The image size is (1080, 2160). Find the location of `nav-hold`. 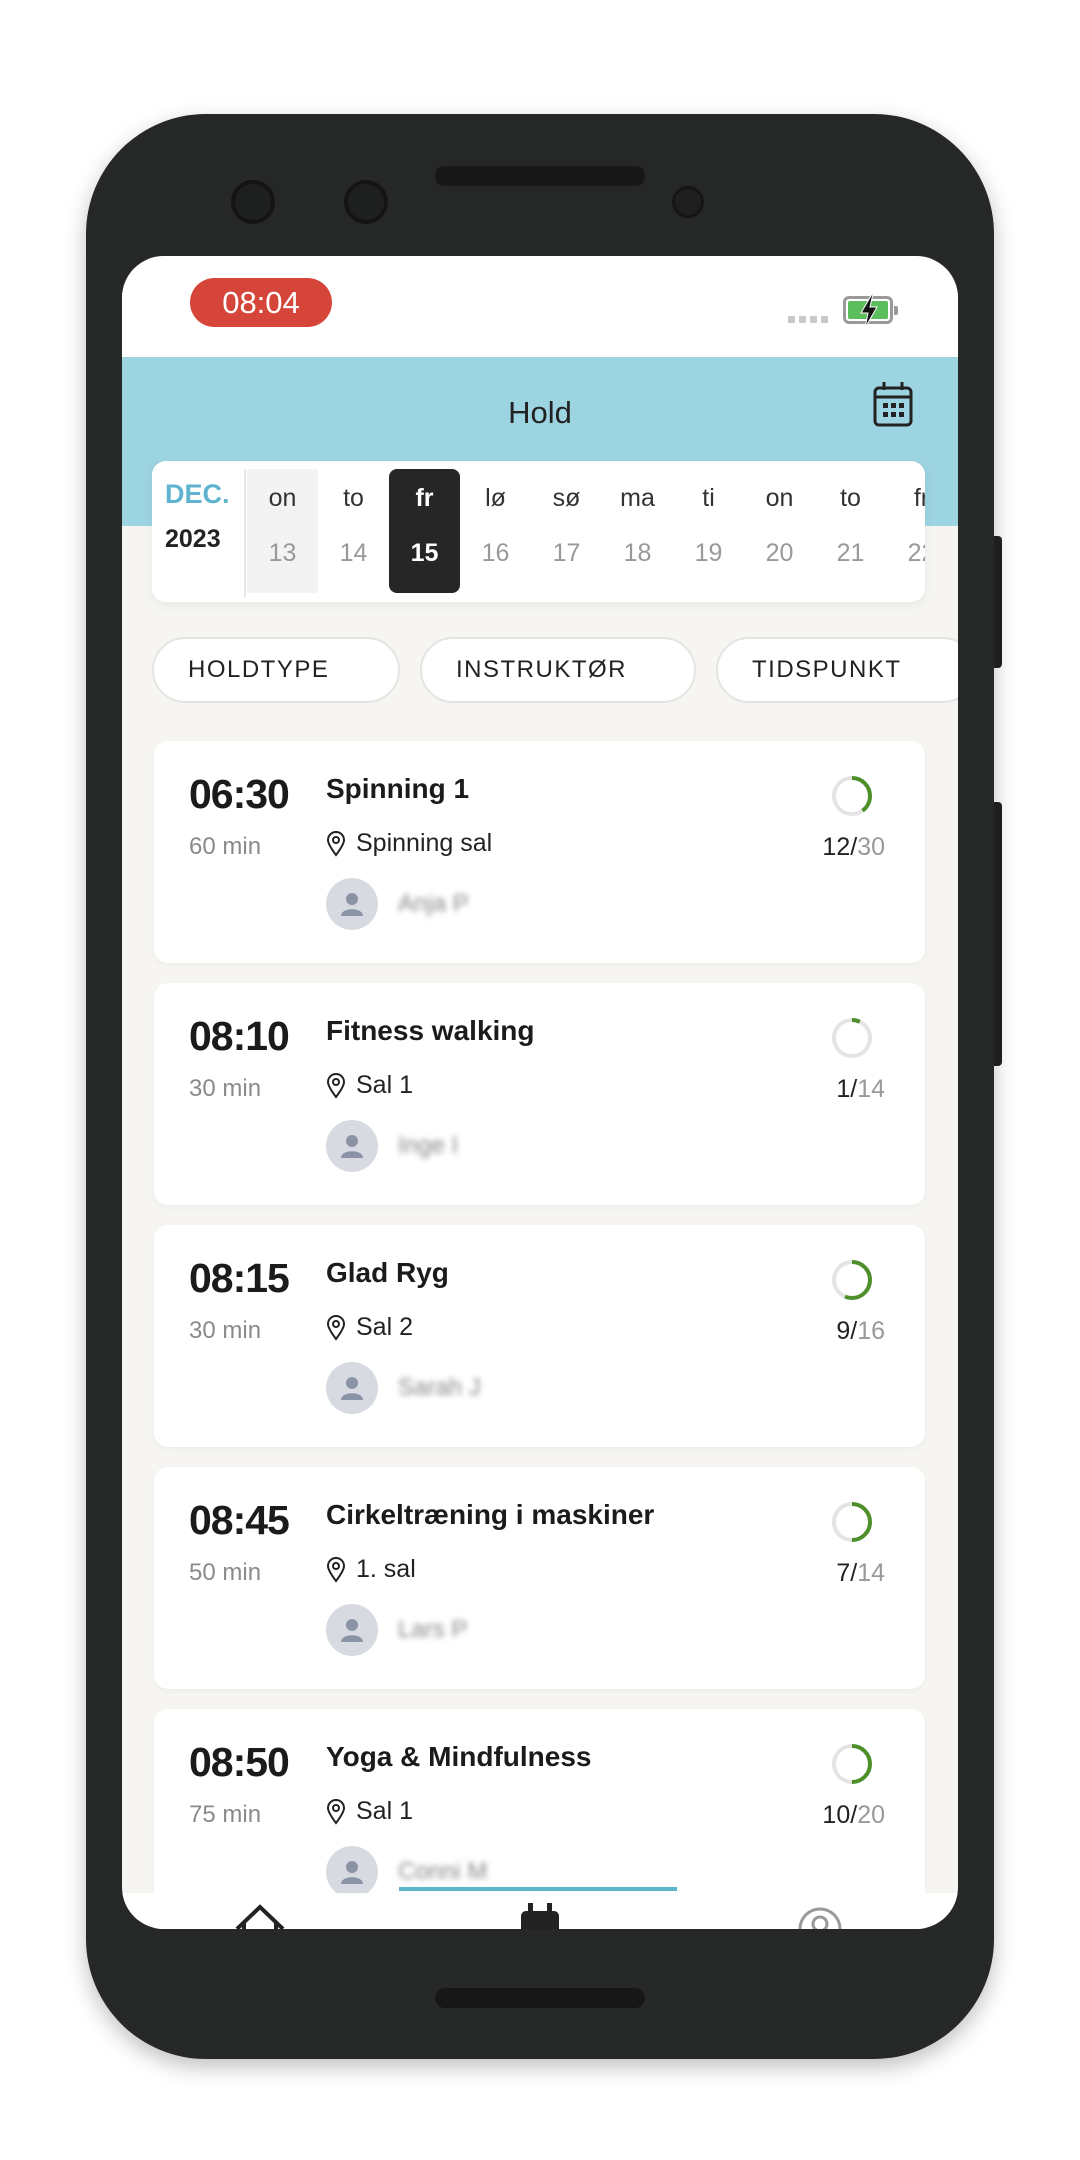

nav-hold is located at coordinates (540, 1916).